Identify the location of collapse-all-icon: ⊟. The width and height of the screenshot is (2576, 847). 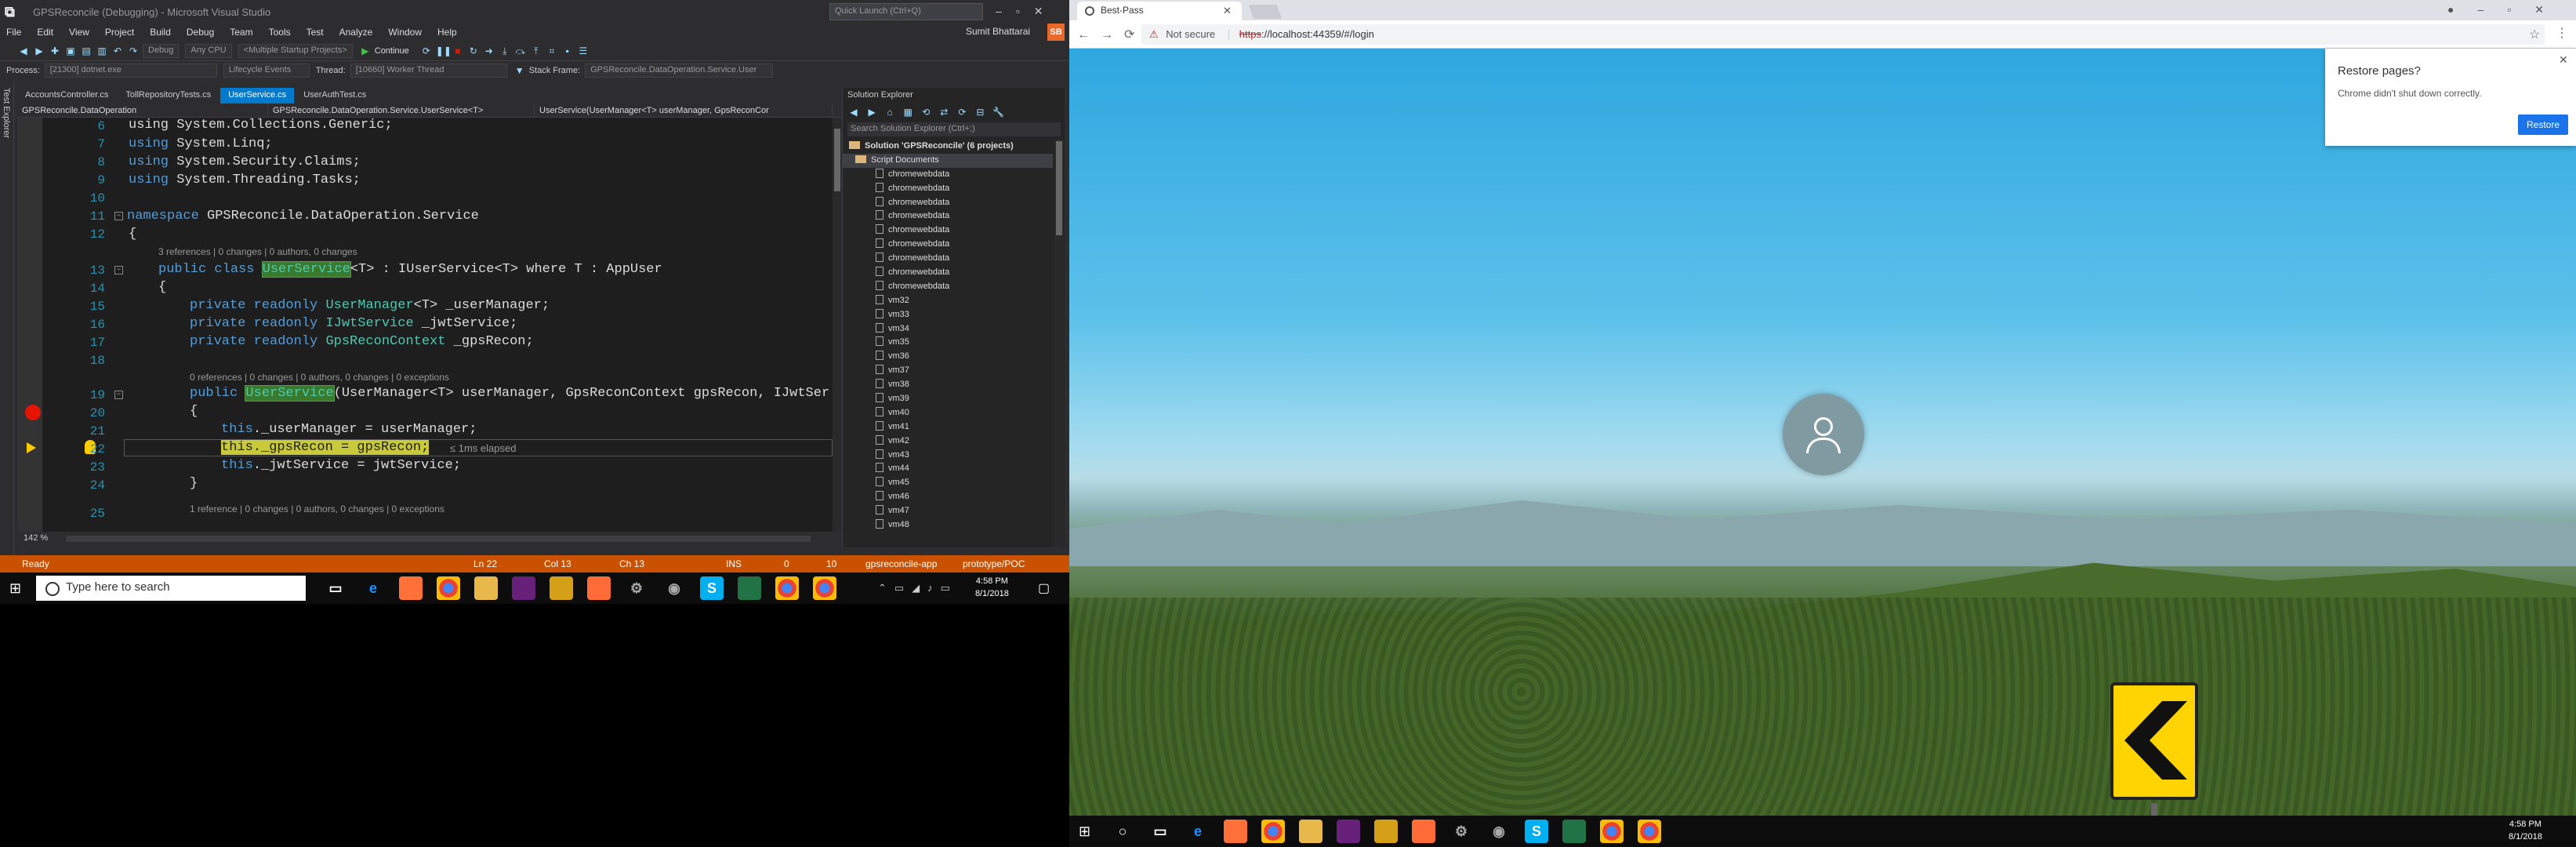
(980, 112).